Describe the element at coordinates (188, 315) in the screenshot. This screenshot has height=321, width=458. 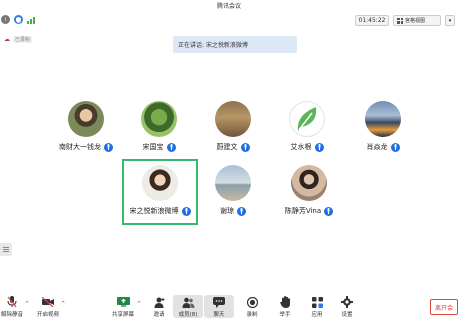
I see `members-label: 成员(8)` at that location.